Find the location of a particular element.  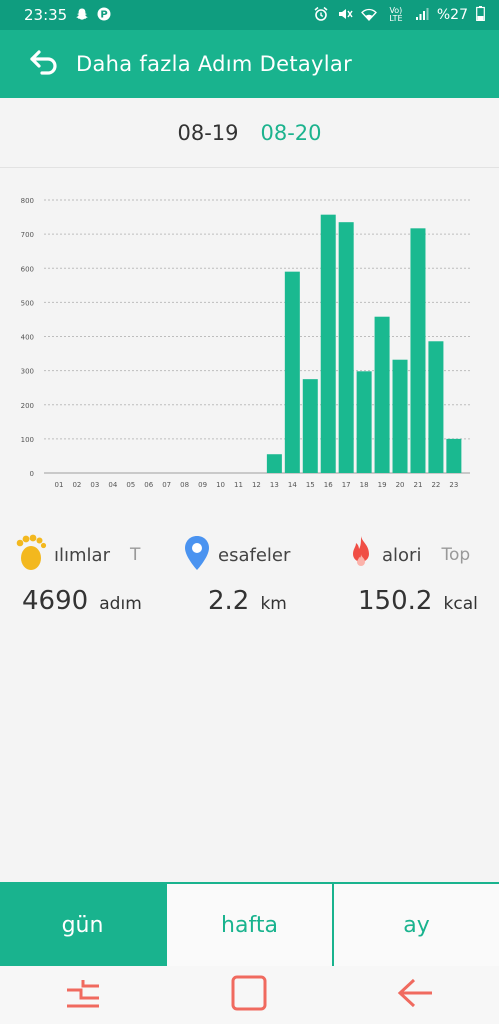

x-tick-label: 14 is located at coordinates (292, 485).